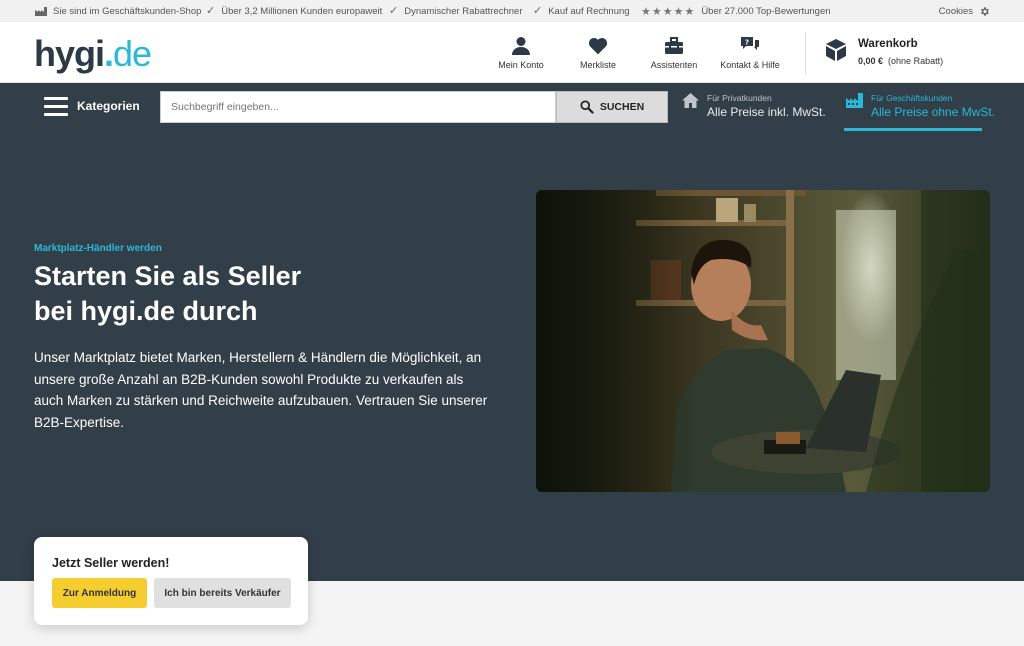 Image resolution: width=1024 pixels, height=646 pixels. I want to click on box-icon, so click(836, 50).